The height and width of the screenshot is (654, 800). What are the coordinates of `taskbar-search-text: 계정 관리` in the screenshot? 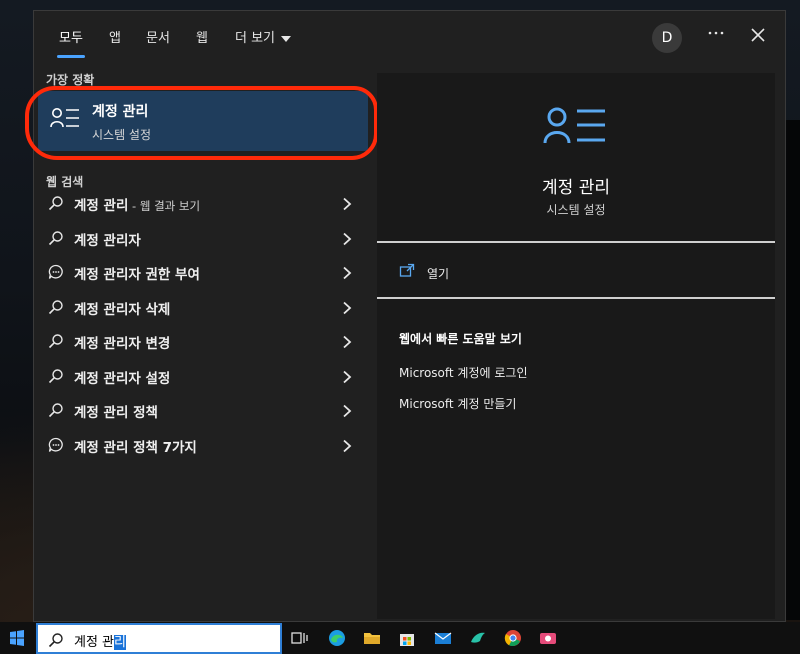 It's located at (100, 640).